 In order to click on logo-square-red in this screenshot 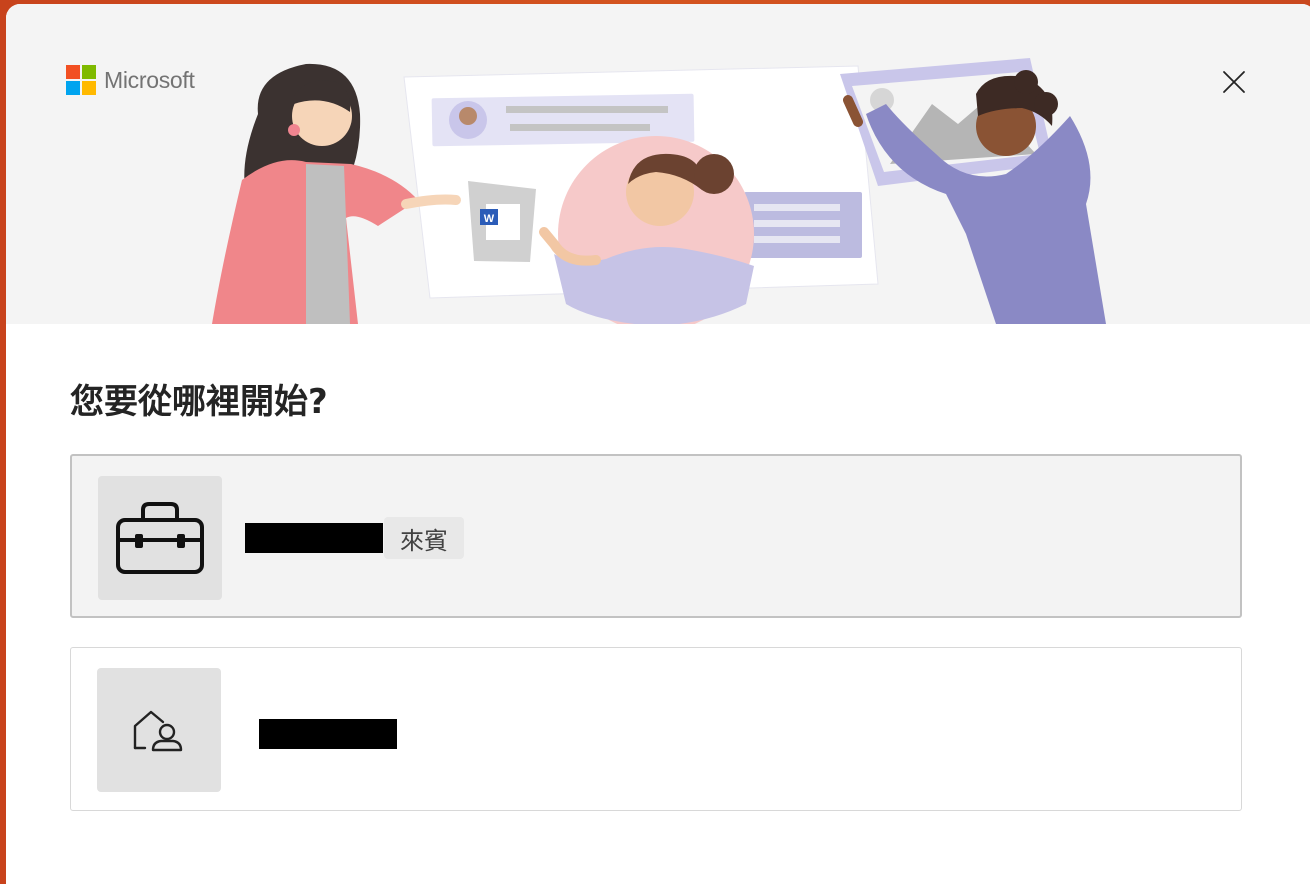, I will do `click(73, 72)`.